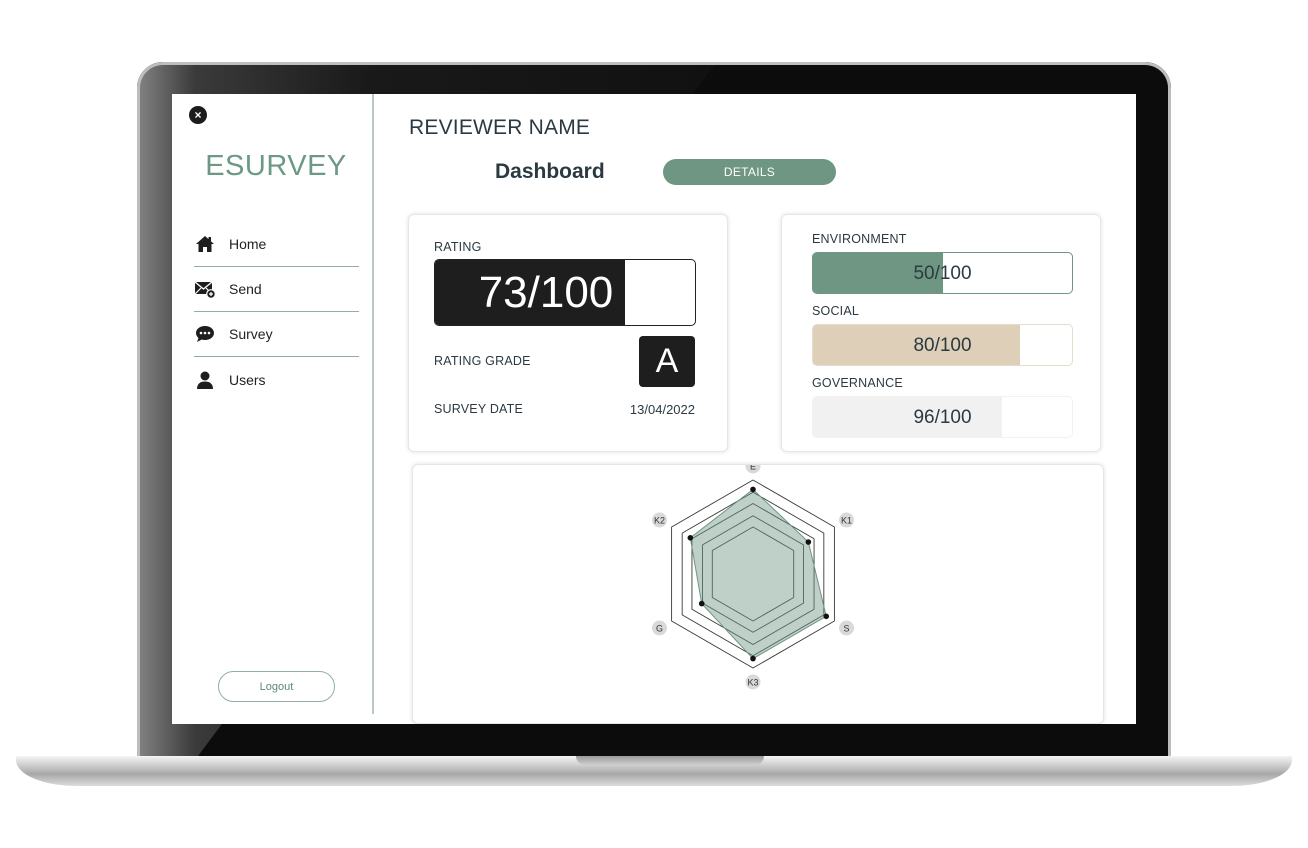  I want to click on governance-bar: 96/100, so click(942, 417).